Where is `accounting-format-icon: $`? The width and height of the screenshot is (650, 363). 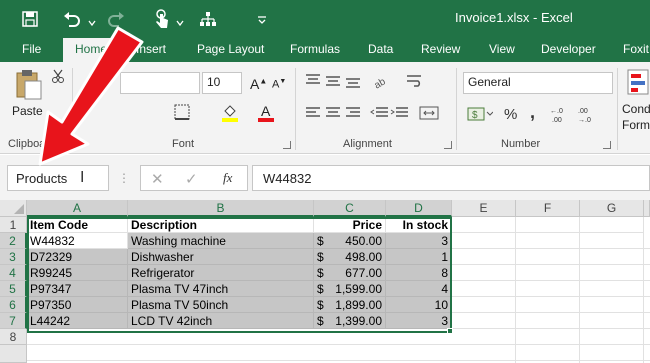 accounting-format-icon: $ is located at coordinates (480, 114).